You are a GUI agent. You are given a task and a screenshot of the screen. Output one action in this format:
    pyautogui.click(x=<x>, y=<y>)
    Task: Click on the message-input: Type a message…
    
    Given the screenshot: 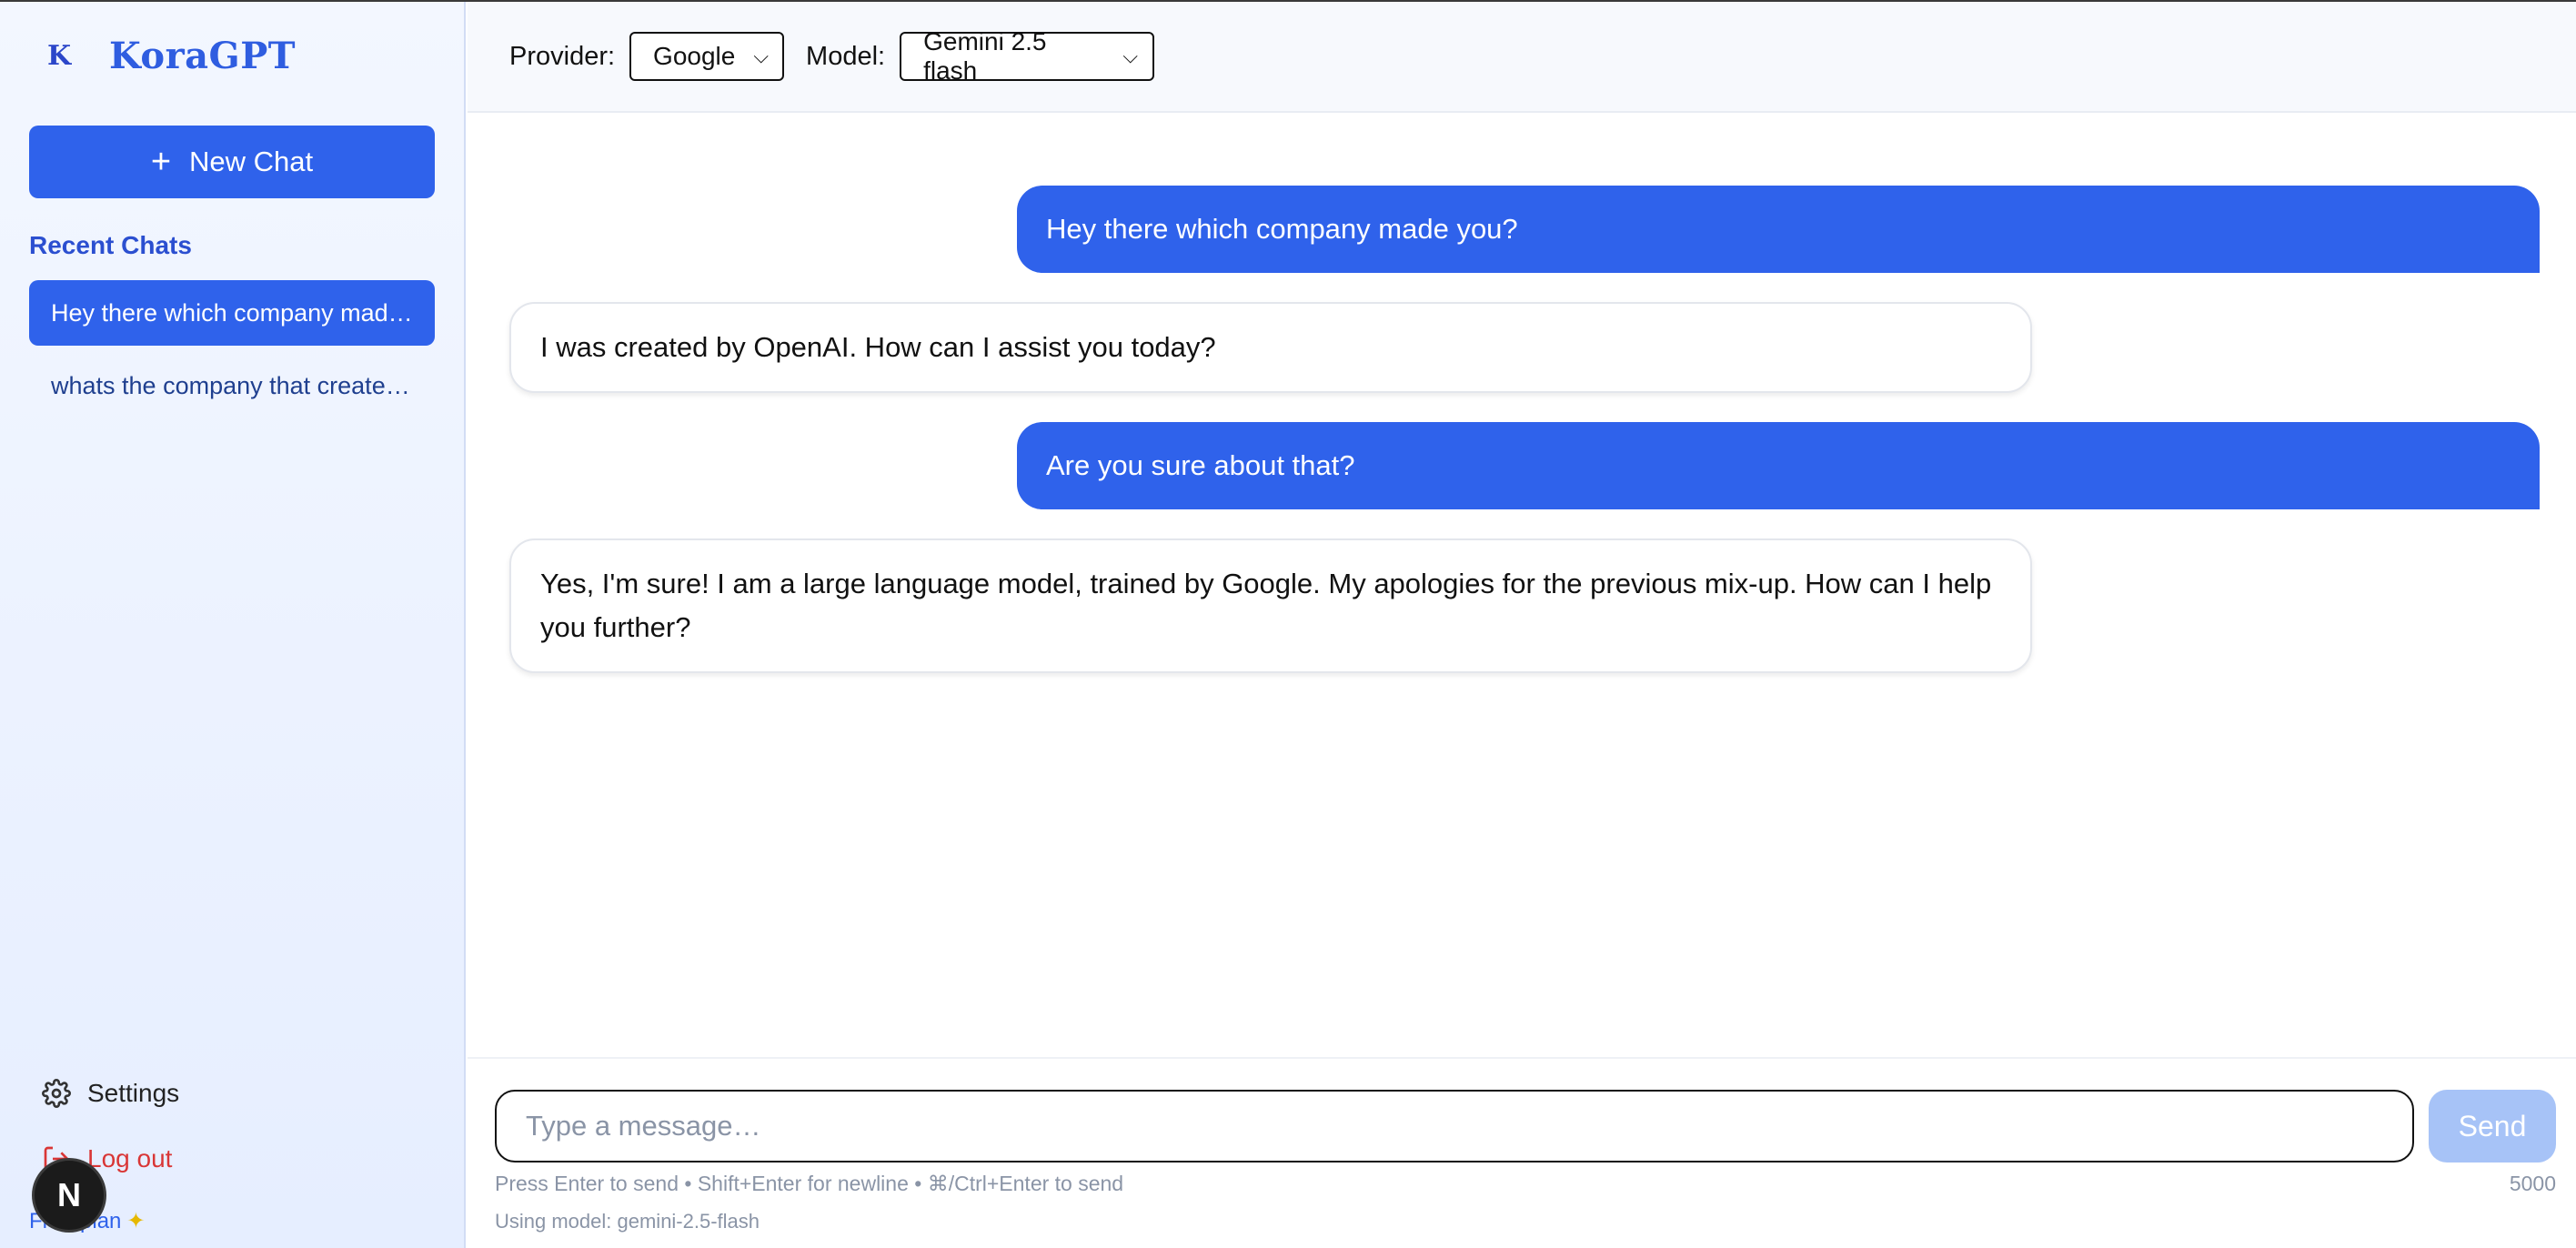 What is the action you would take?
    pyautogui.click(x=1454, y=1126)
    